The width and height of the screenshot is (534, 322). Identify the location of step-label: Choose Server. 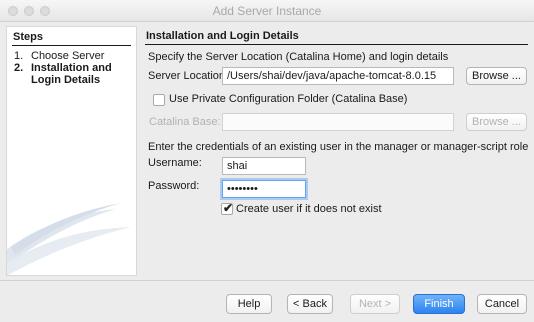
(68, 56).